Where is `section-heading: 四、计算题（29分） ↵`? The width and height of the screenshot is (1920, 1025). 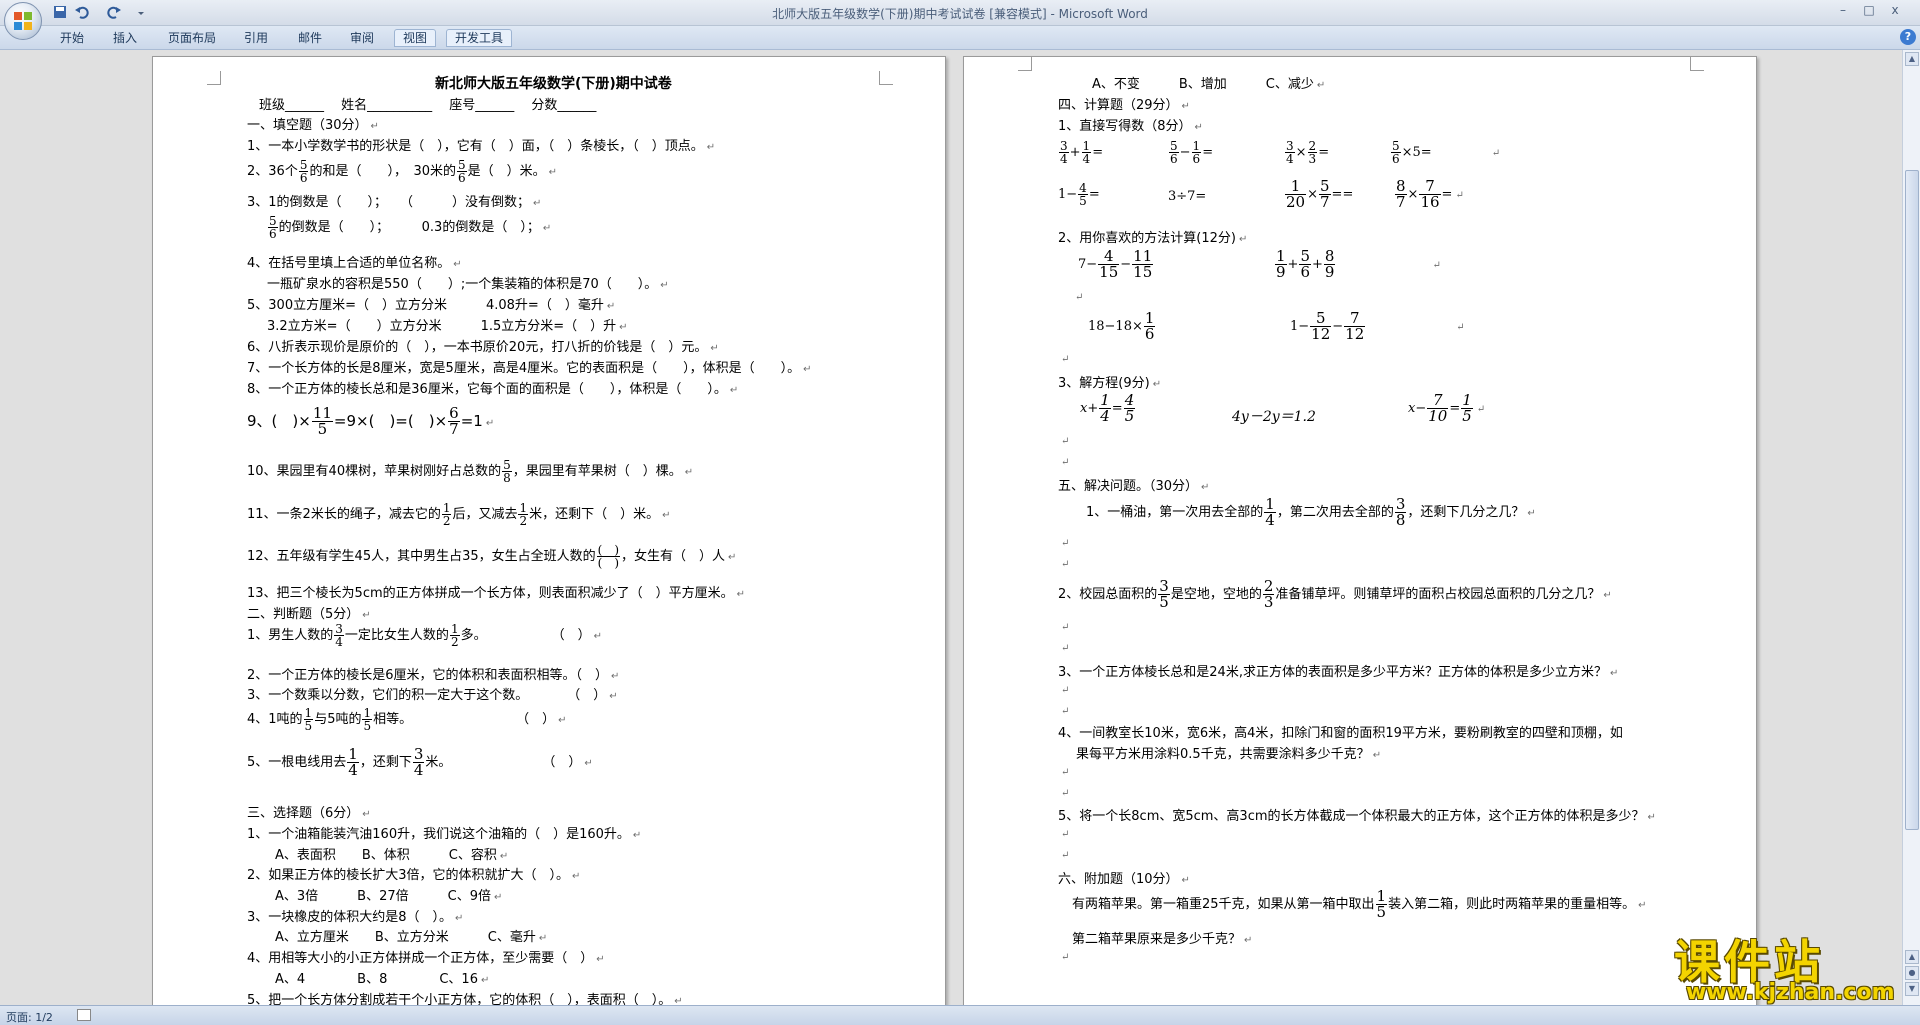 section-heading: 四、计算题（29分） ↵ is located at coordinates (1124, 105).